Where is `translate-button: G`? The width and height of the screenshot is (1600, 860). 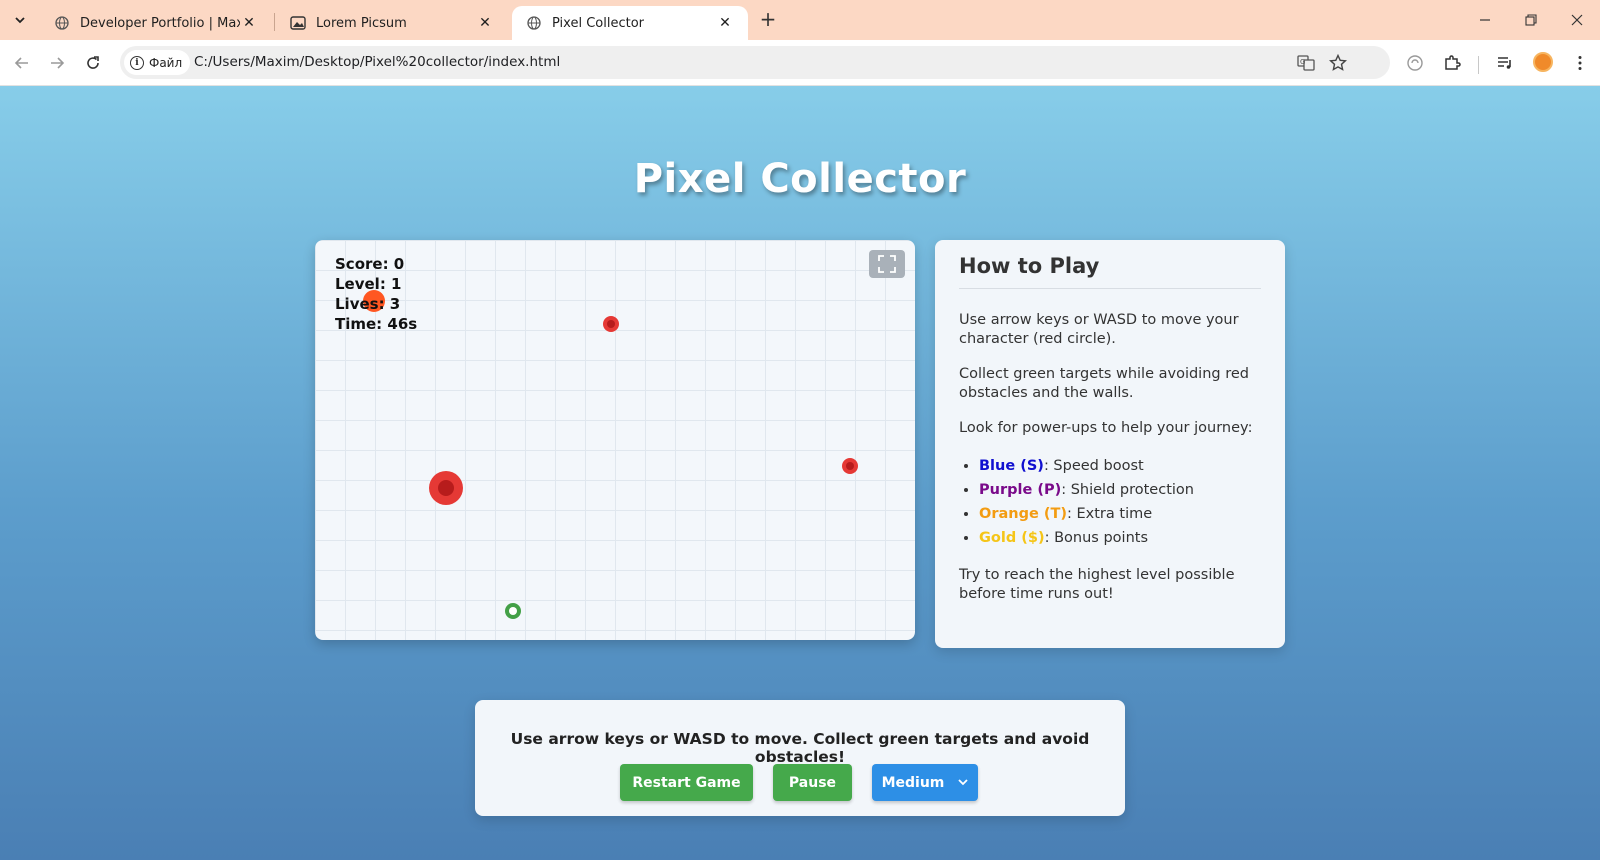
translate-button: G is located at coordinates (1306, 63).